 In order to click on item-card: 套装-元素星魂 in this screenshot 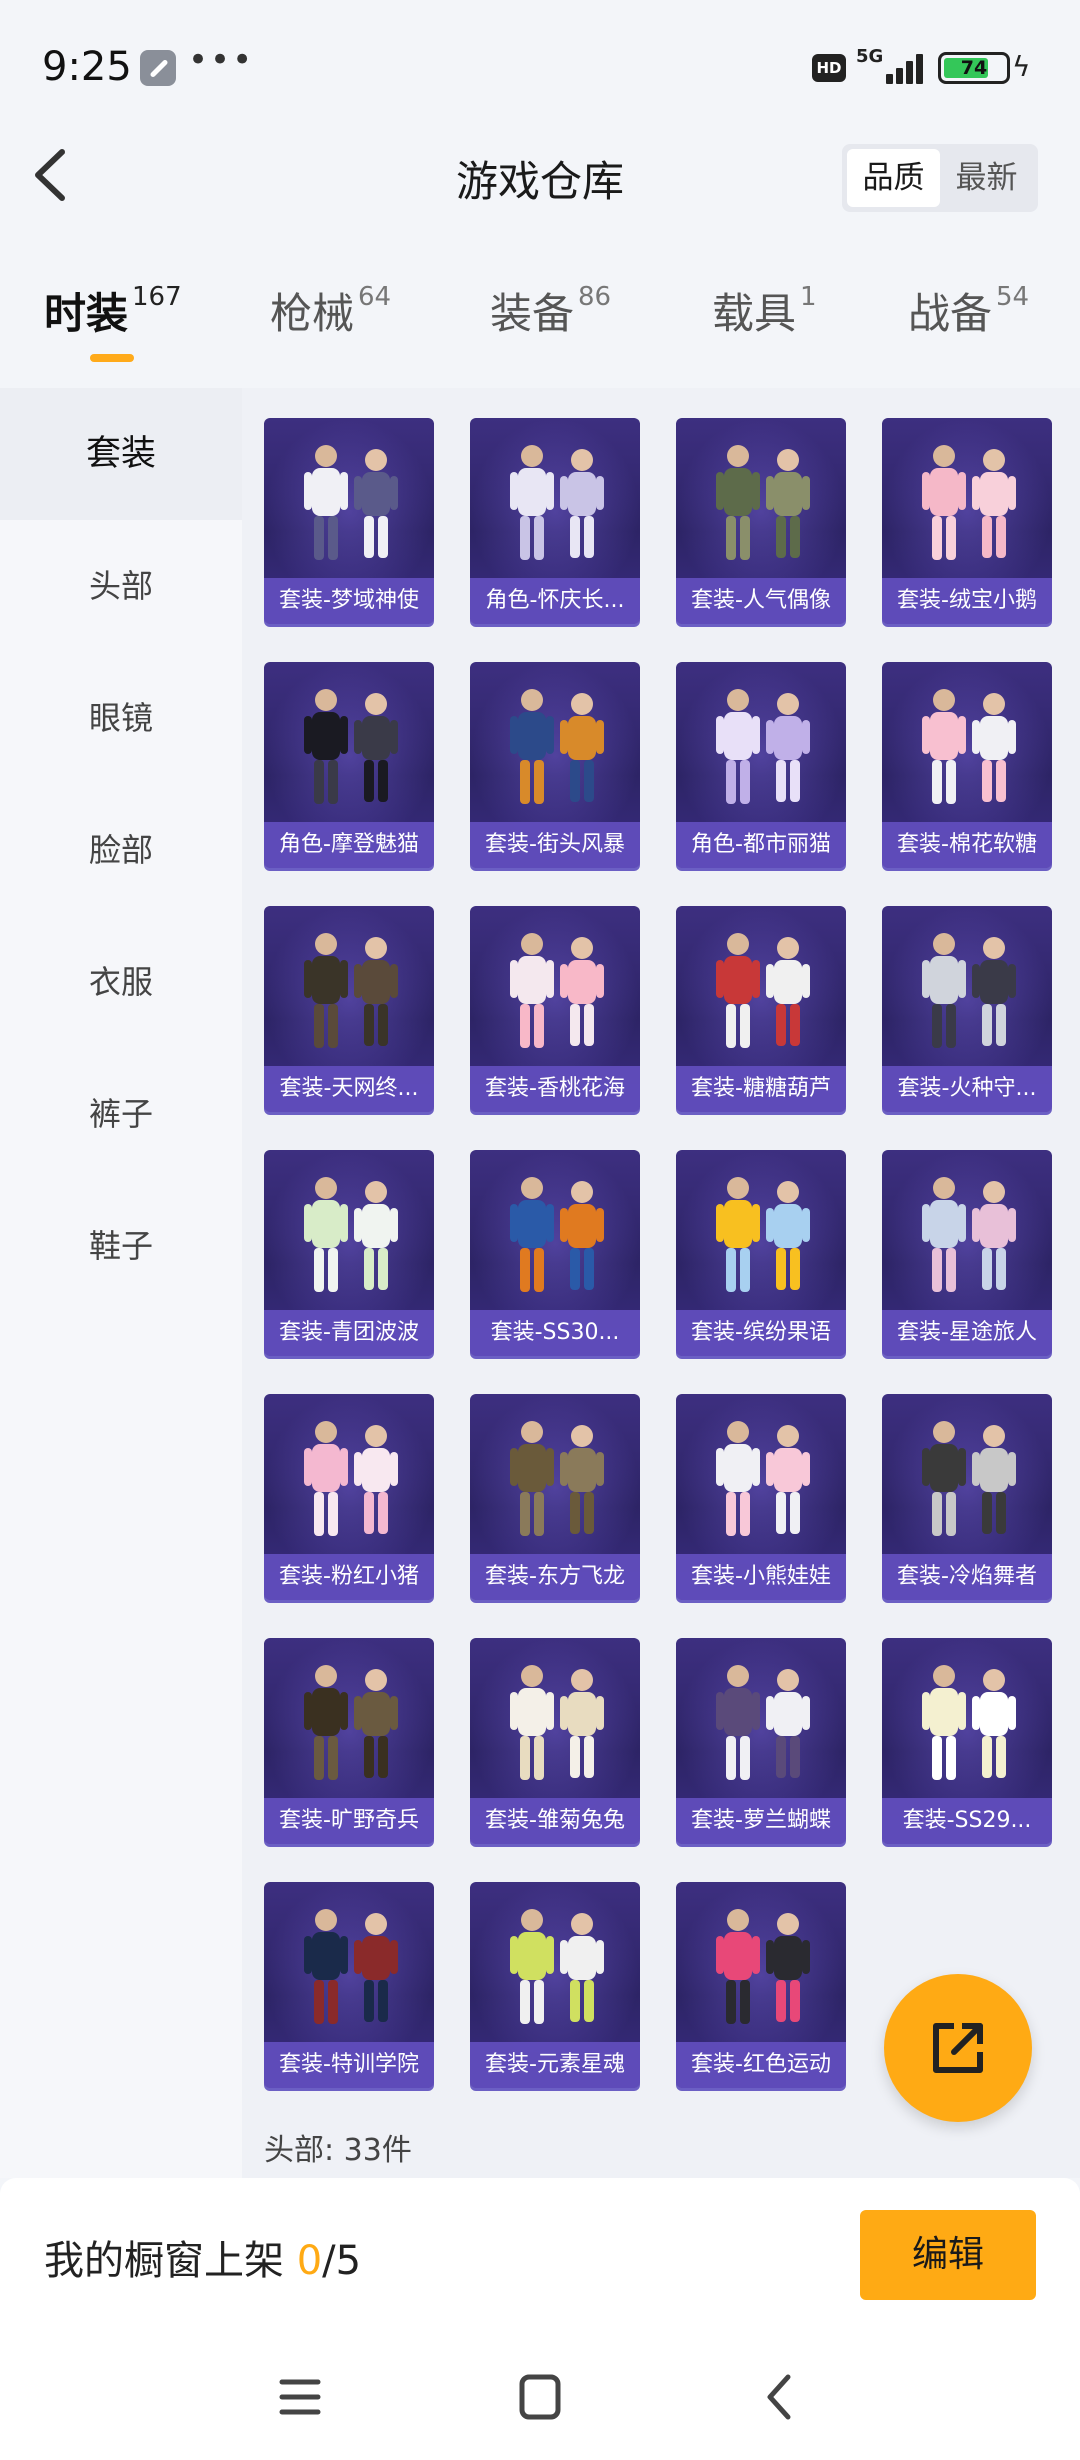, I will do `click(555, 1985)`.